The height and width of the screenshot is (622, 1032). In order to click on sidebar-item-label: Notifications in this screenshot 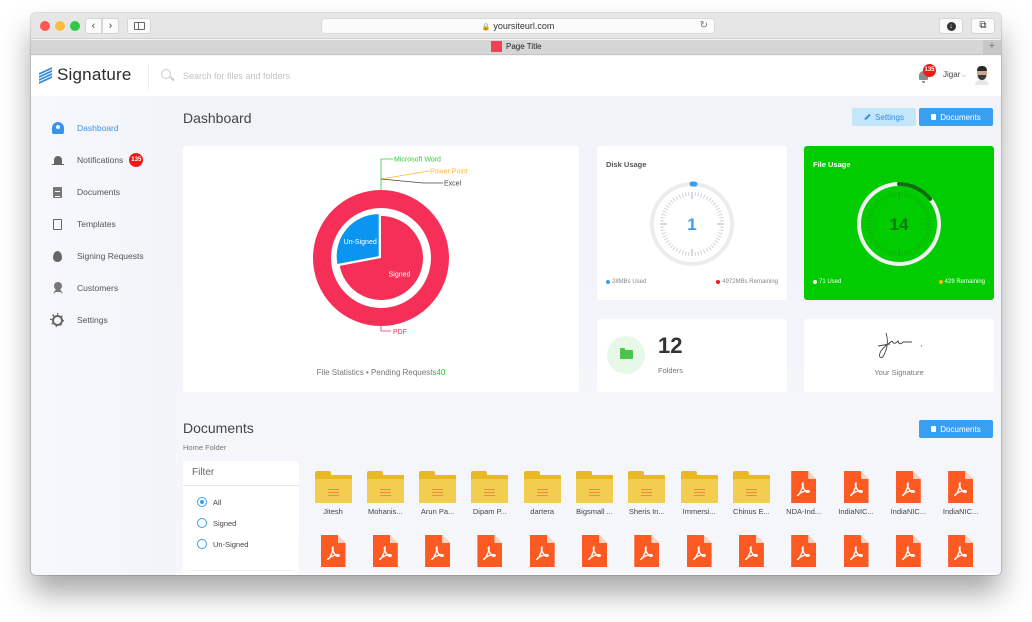, I will do `click(100, 160)`.